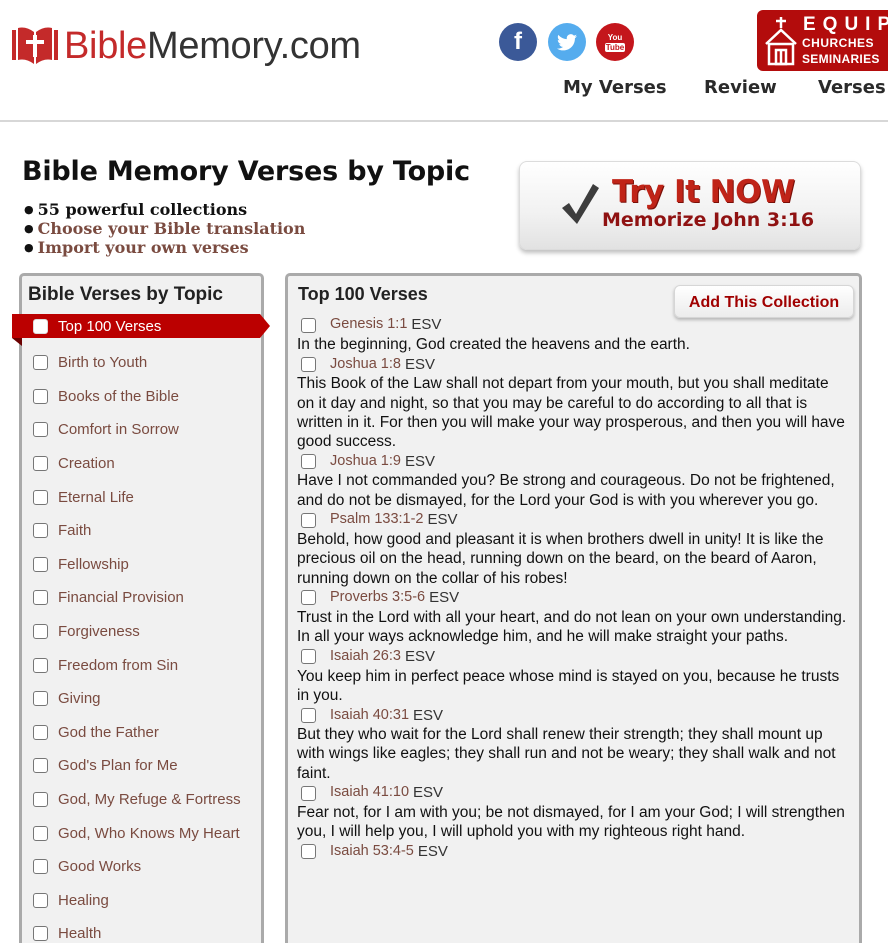  Describe the element at coordinates (764, 301) in the screenshot. I see `add-collection-button: Add This Collection` at that location.